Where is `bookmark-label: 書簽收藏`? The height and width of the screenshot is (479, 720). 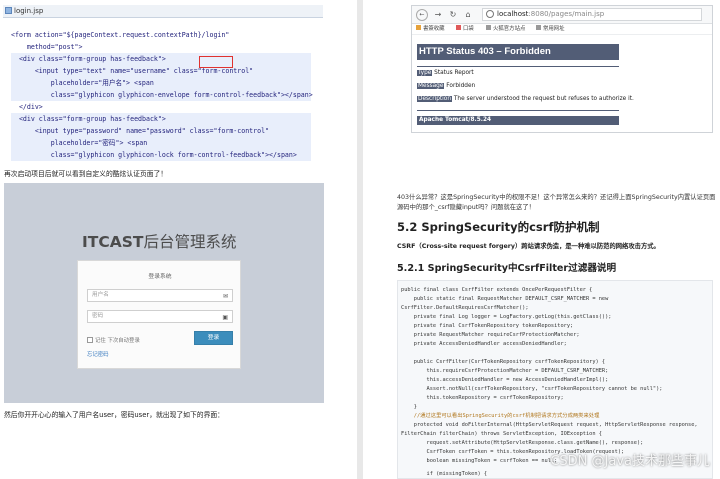
bookmark-label: 書簽收藏 is located at coordinates (434, 29).